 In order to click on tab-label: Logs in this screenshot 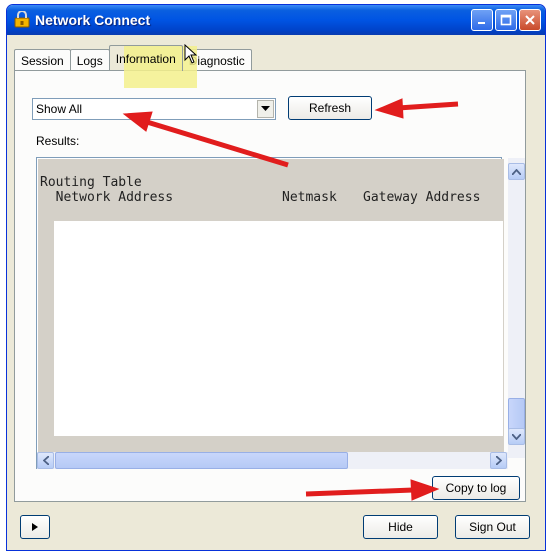, I will do `click(89, 60)`.